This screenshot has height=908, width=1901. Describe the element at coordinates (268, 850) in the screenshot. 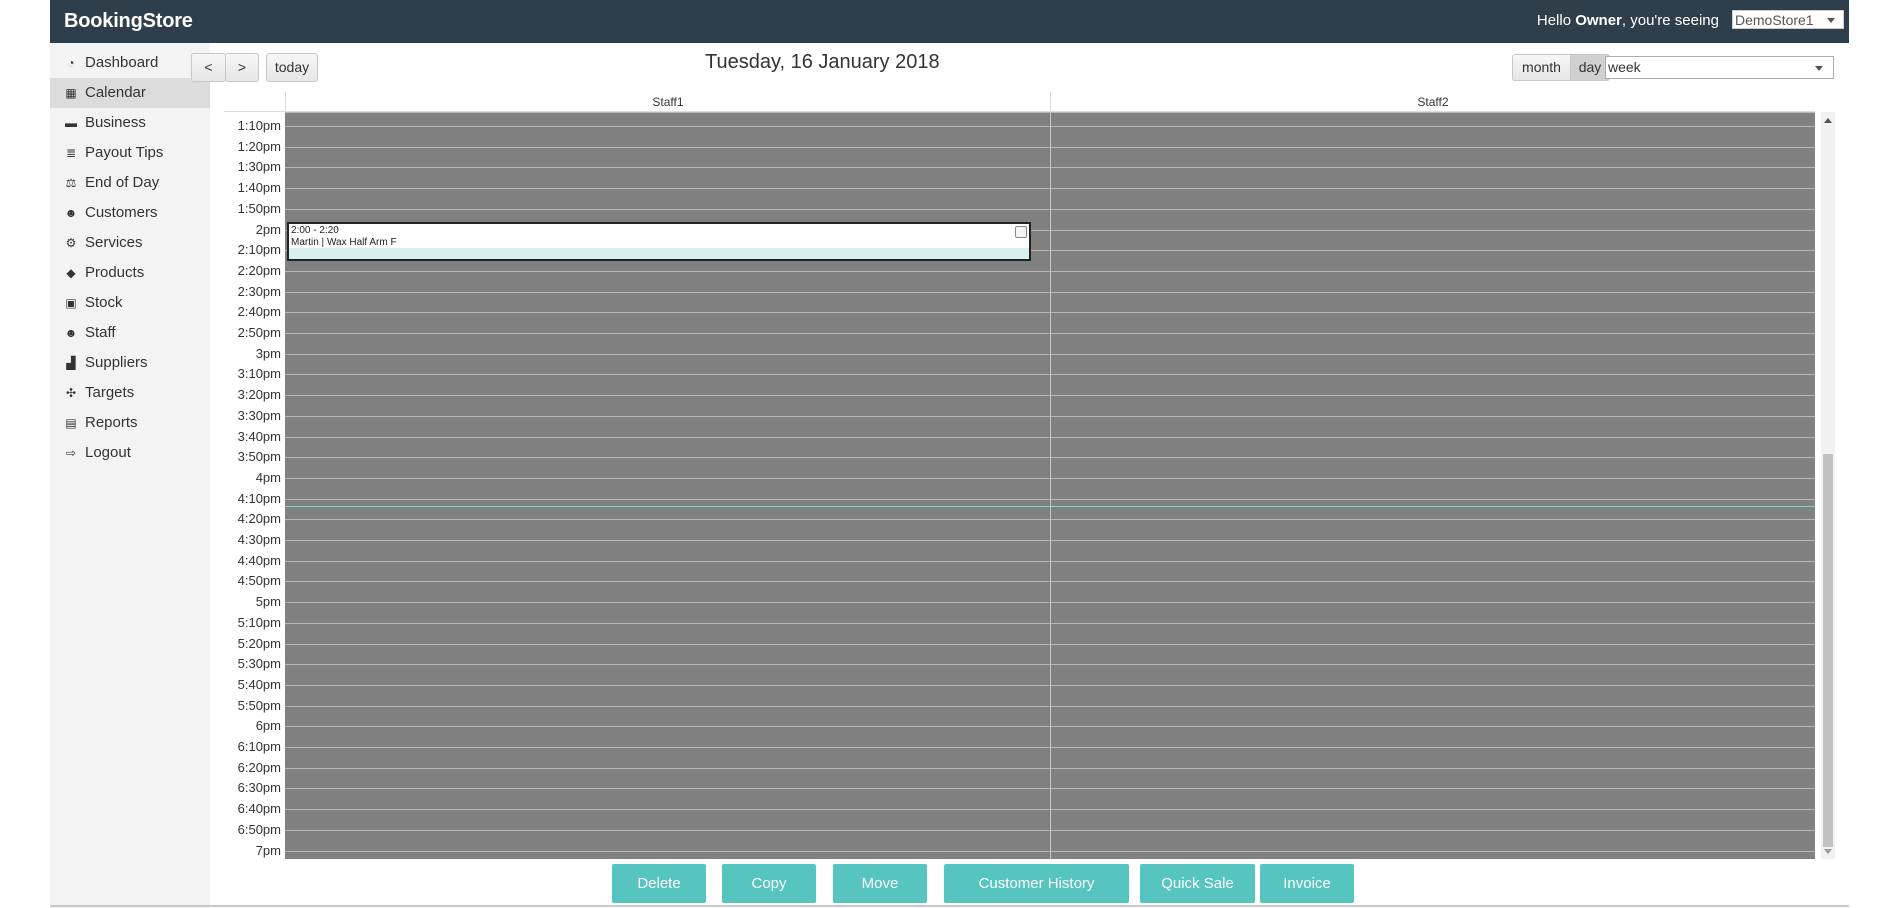

I see `time-label: 7pm` at that location.